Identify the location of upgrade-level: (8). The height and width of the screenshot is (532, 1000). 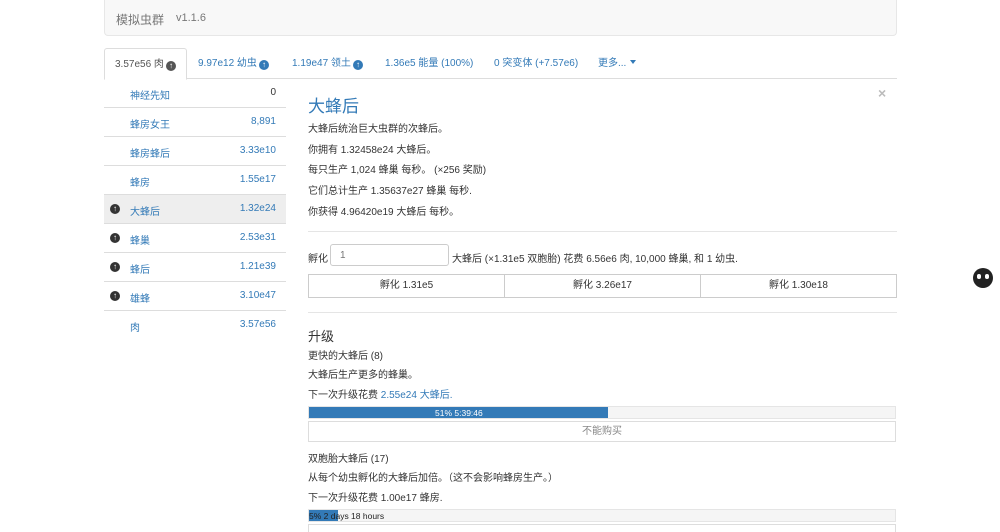
(377, 356).